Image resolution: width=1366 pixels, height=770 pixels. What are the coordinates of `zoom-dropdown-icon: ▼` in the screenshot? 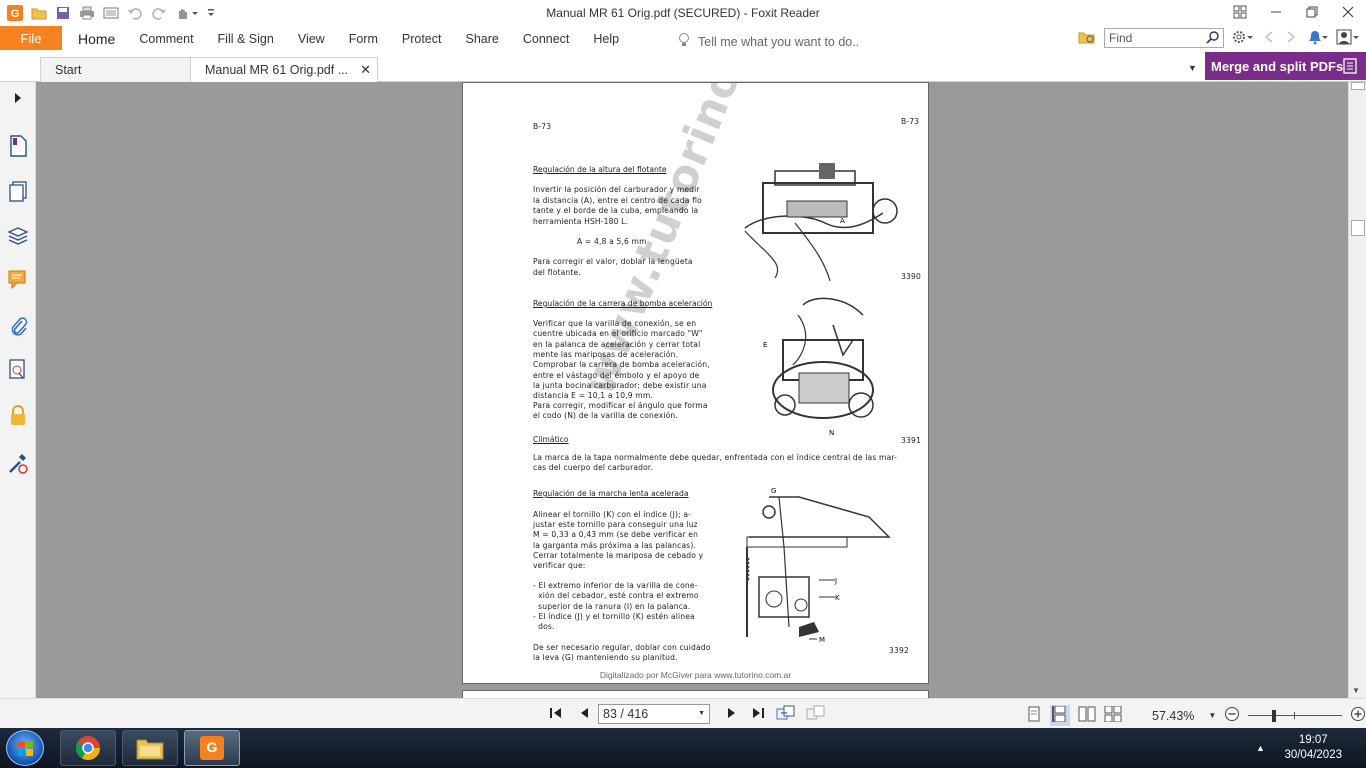 It's located at (1212, 715).